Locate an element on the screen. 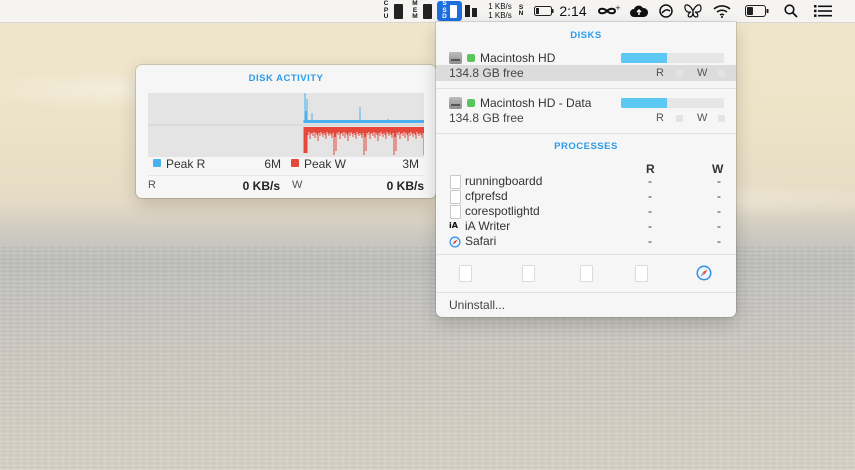 This screenshot has width=855, height=470. infinity-icon: + is located at coordinates (607, 11).